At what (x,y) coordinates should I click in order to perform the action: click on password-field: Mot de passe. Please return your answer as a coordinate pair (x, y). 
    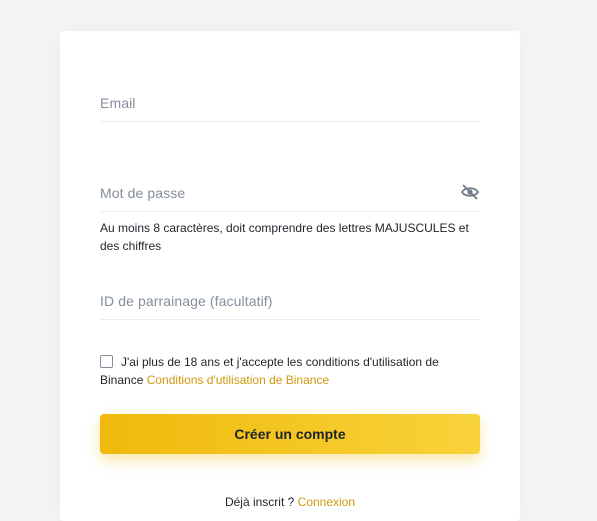
    Looking at the image, I should click on (290, 196).